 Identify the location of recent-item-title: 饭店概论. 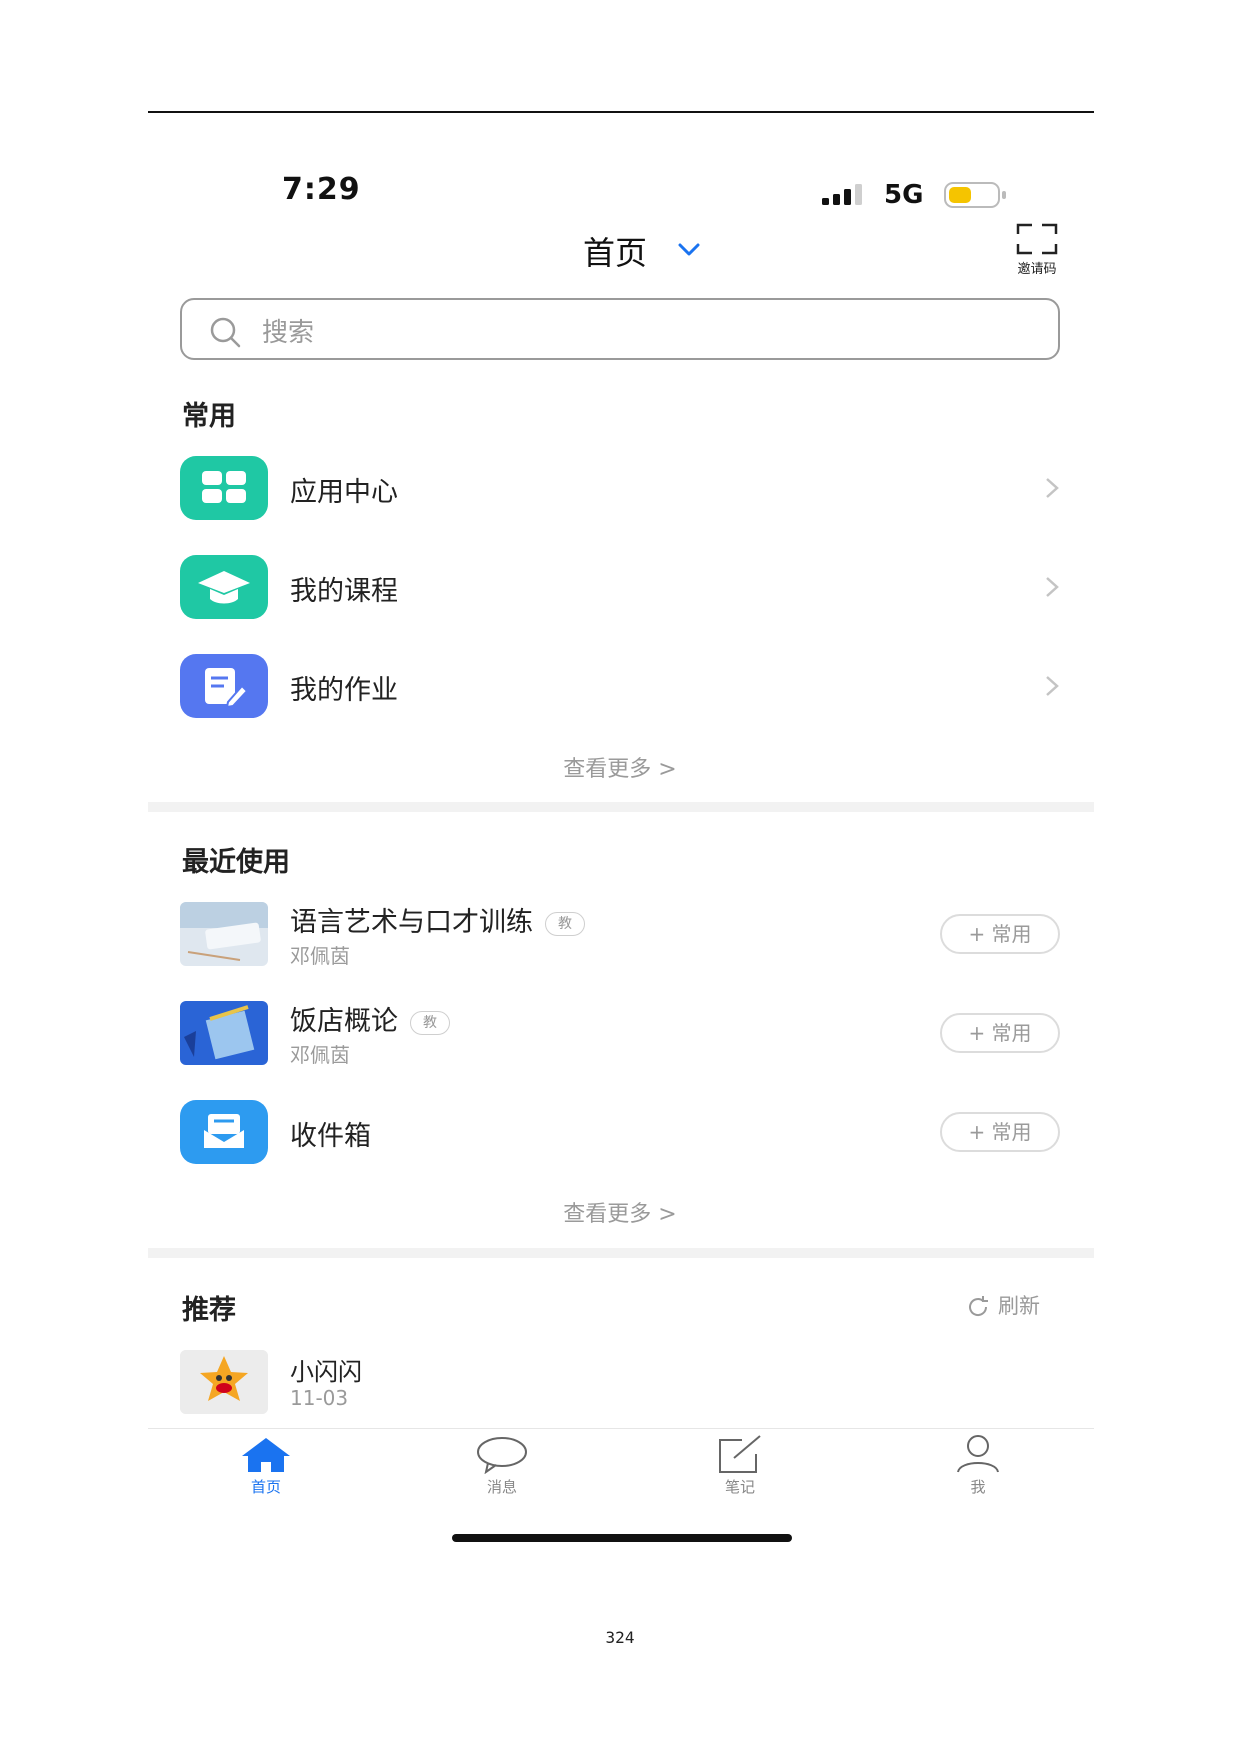
(344, 1021).